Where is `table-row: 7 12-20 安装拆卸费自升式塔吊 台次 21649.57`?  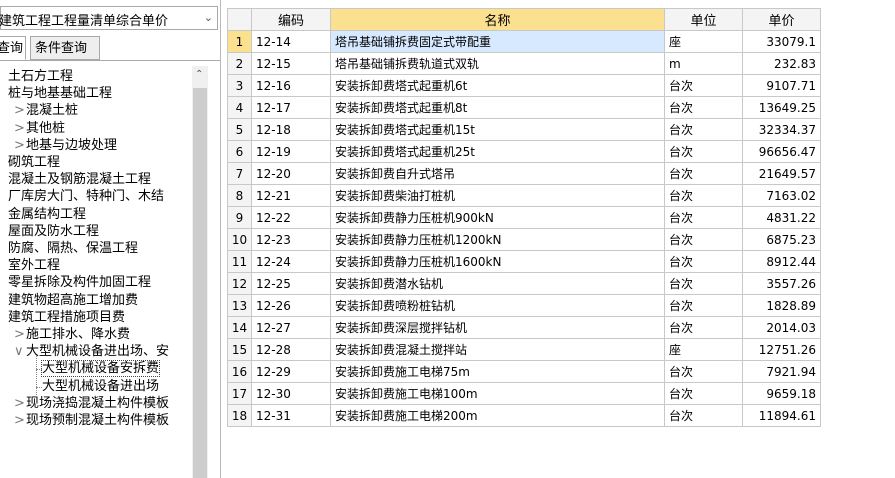 table-row: 7 12-20 安装拆卸费自升式塔吊 台次 21649.57 is located at coordinates (524, 173).